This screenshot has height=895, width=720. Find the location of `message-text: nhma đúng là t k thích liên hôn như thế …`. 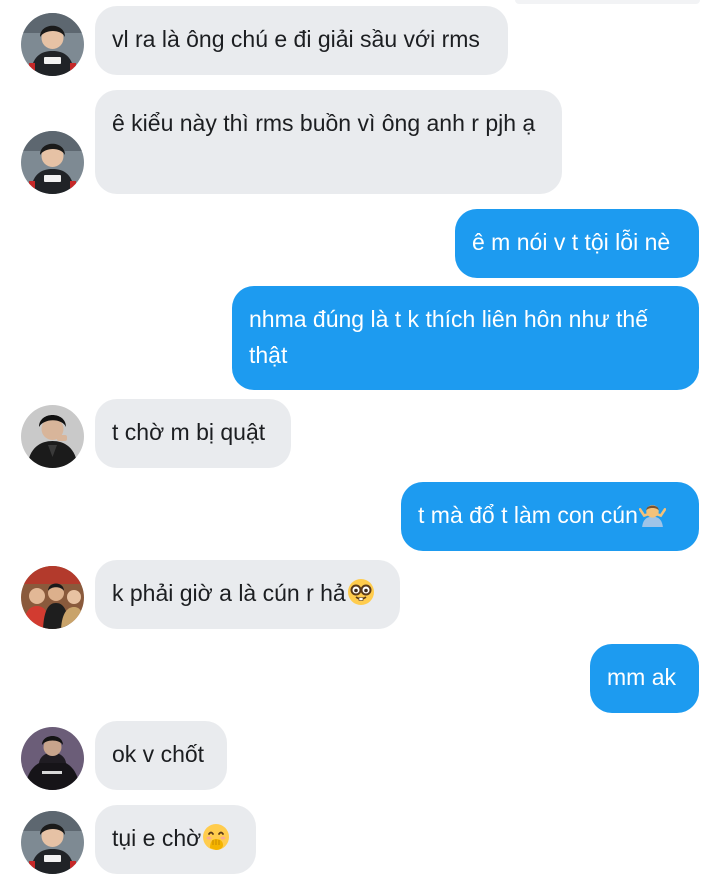

message-text: nhma đúng là t k thích liên hôn như thế … is located at coordinates (448, 337).